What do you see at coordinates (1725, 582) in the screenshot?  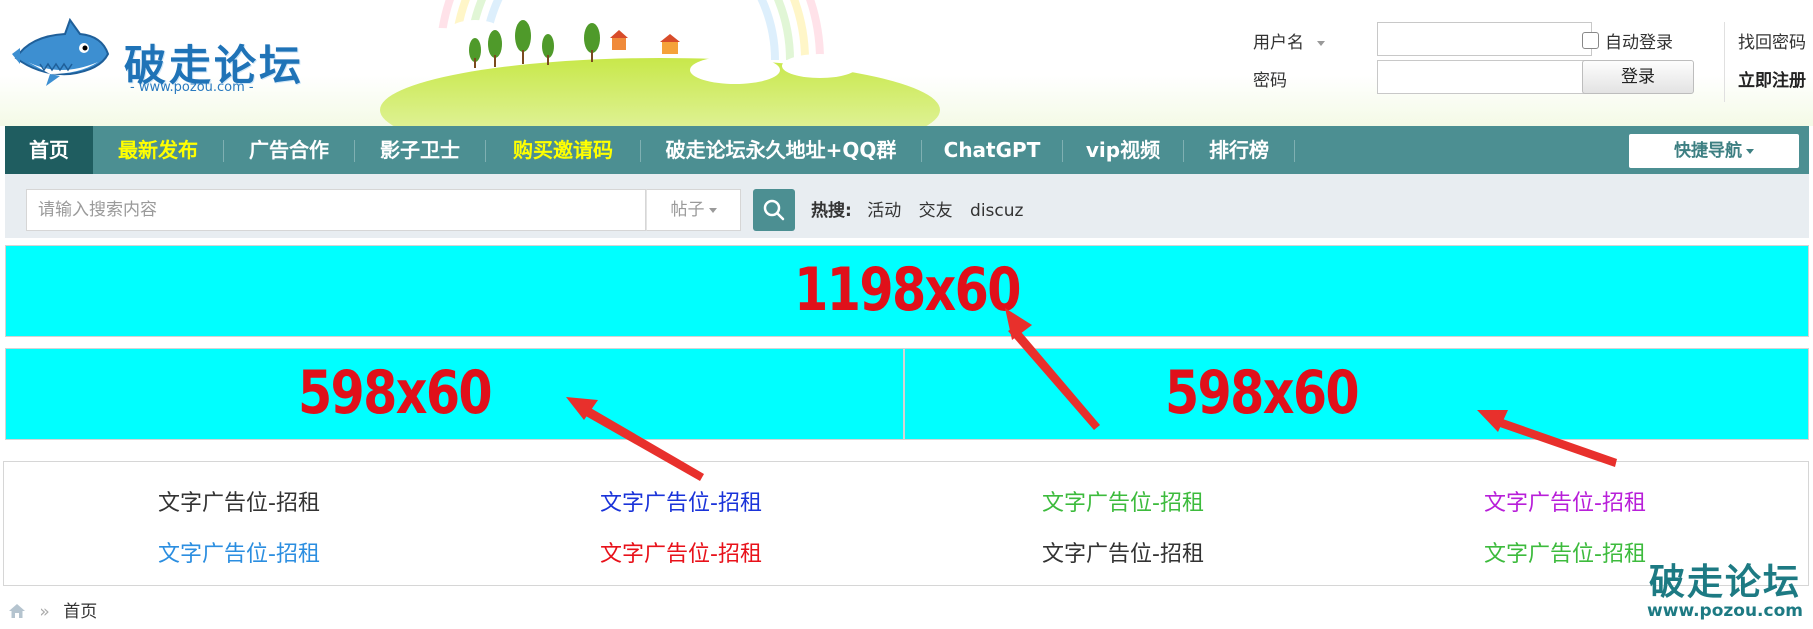 I see `watermark-title: 破走论坛` at bounding box center [1725, 582].